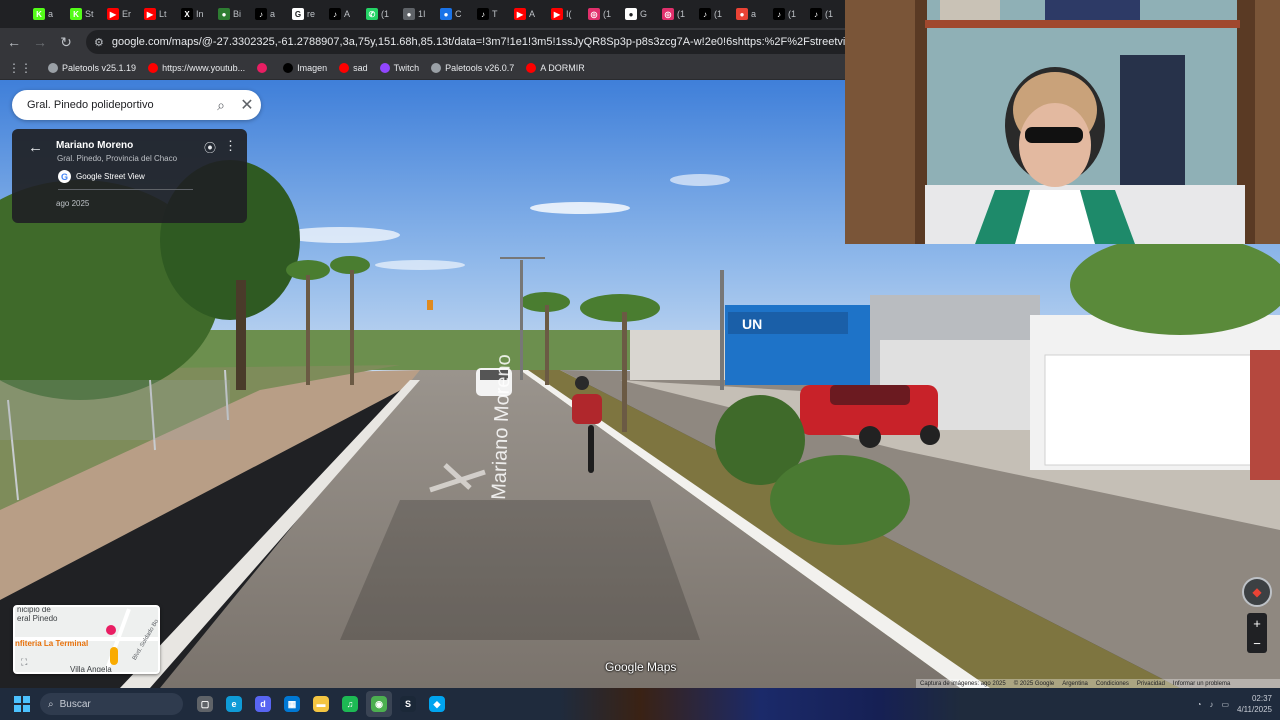  Describe the element at coordinates (321, 704) in the screenshot. I see `taskbar-app-explorer: ▬` at that location.